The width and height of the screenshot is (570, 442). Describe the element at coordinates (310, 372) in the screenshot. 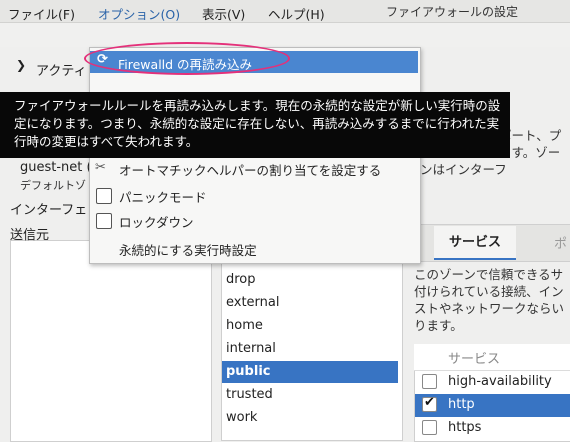

I see `zone-item-public: public` at that location.